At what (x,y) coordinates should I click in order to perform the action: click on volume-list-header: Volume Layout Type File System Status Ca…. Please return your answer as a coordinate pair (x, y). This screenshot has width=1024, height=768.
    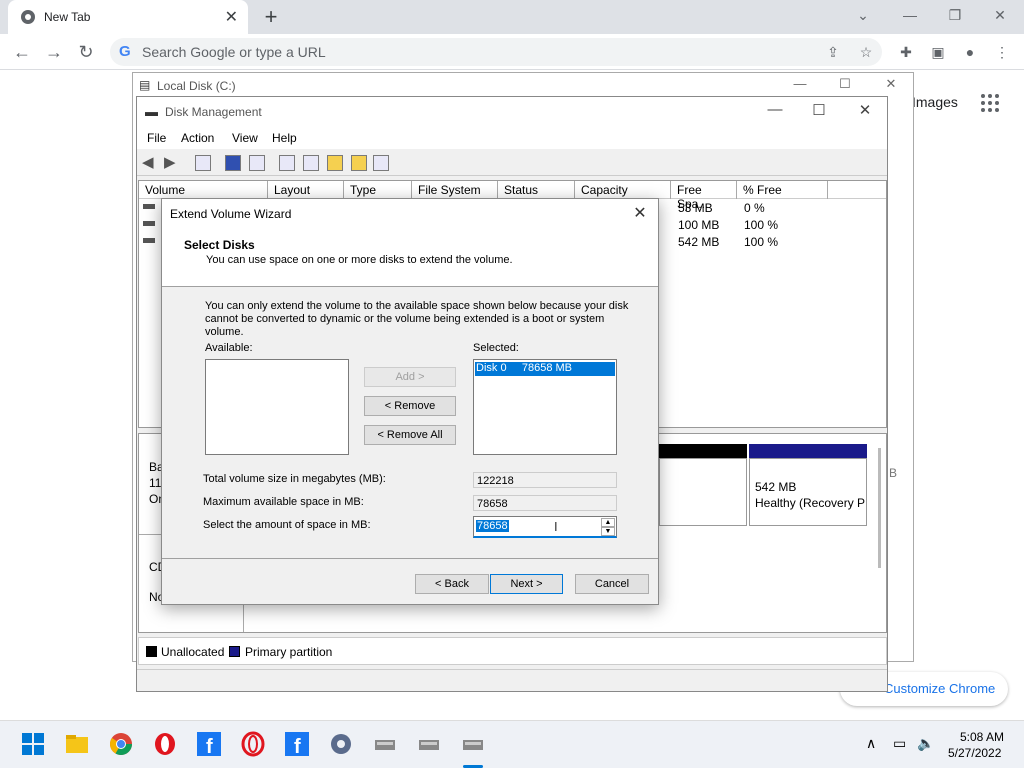
    Looking at the image, I should click on (512, 196).